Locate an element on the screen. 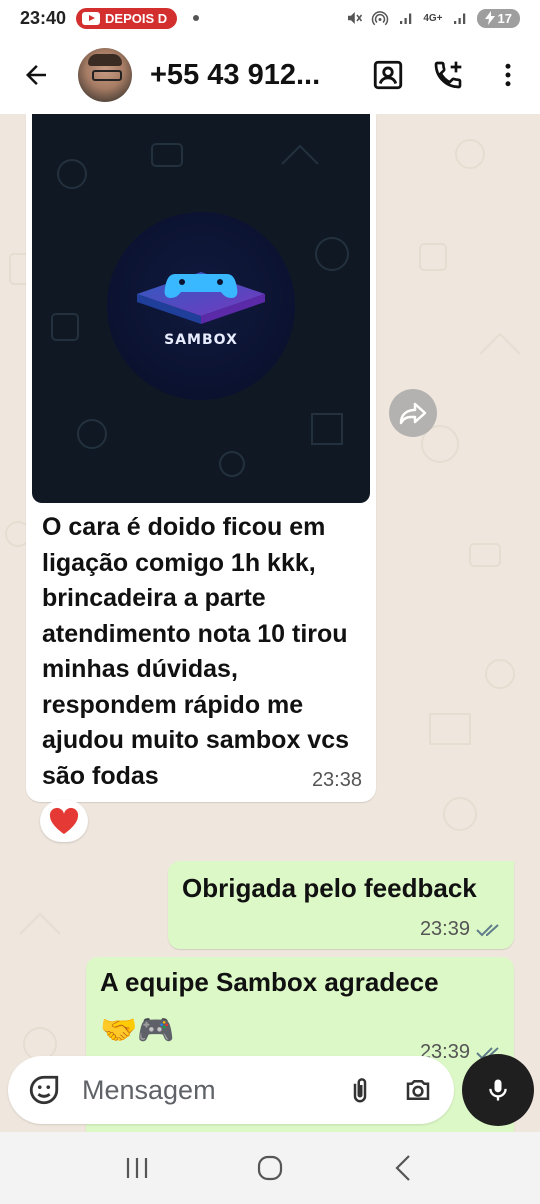 The image size is (540, 1204). recent-apps-icon is located at coordinates (136, 1168).